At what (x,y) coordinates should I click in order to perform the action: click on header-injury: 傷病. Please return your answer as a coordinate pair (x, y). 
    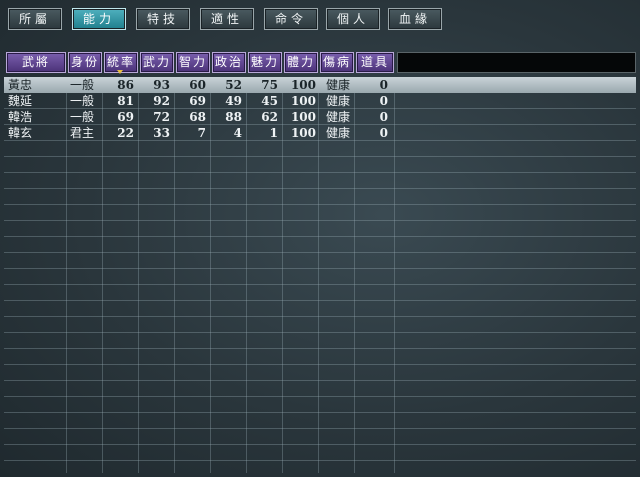
    Looking at the image, I should click on (337, 62).